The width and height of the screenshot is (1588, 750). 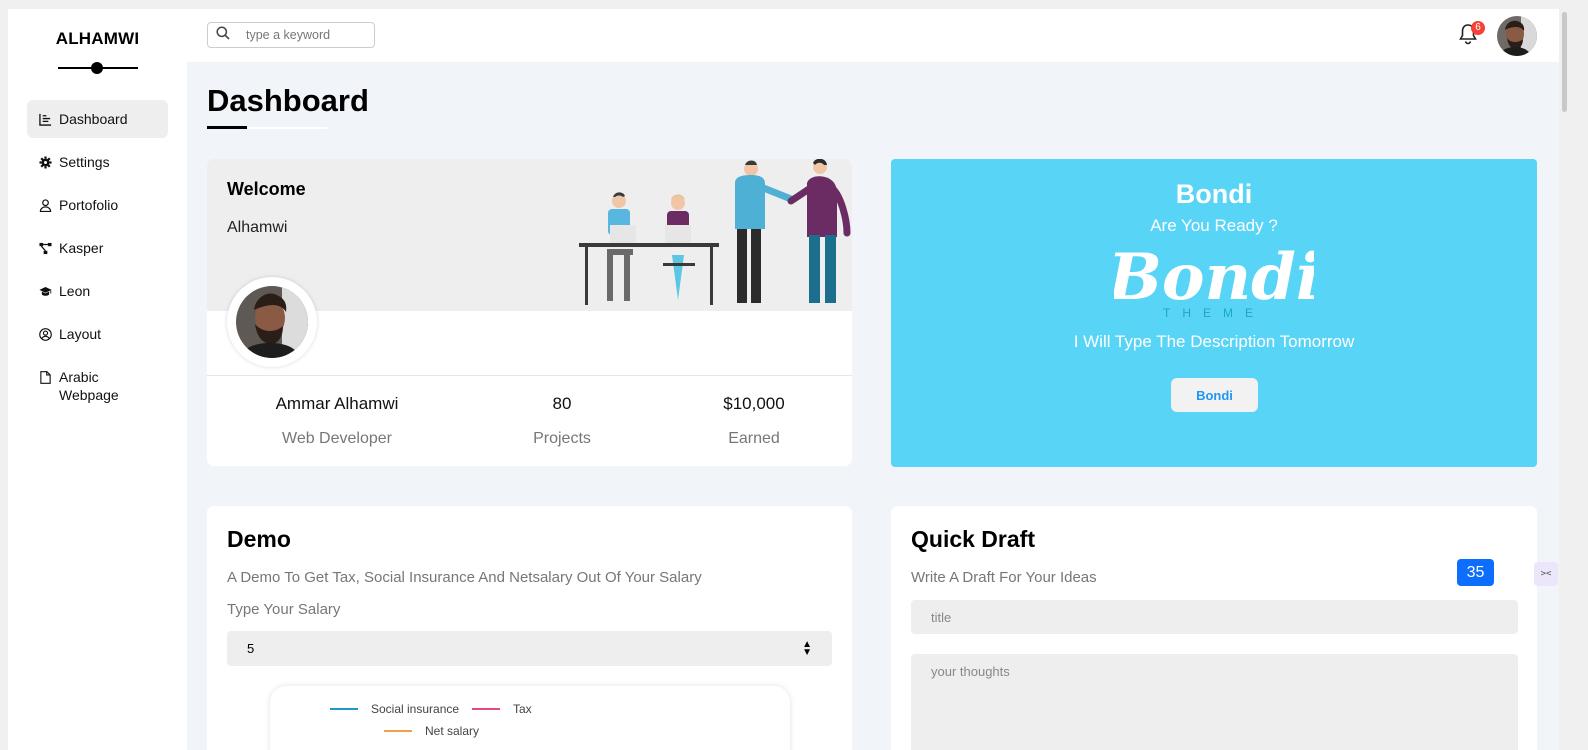 I want to click on legend-net-salary: Net salary, so click(x=431, y=731).